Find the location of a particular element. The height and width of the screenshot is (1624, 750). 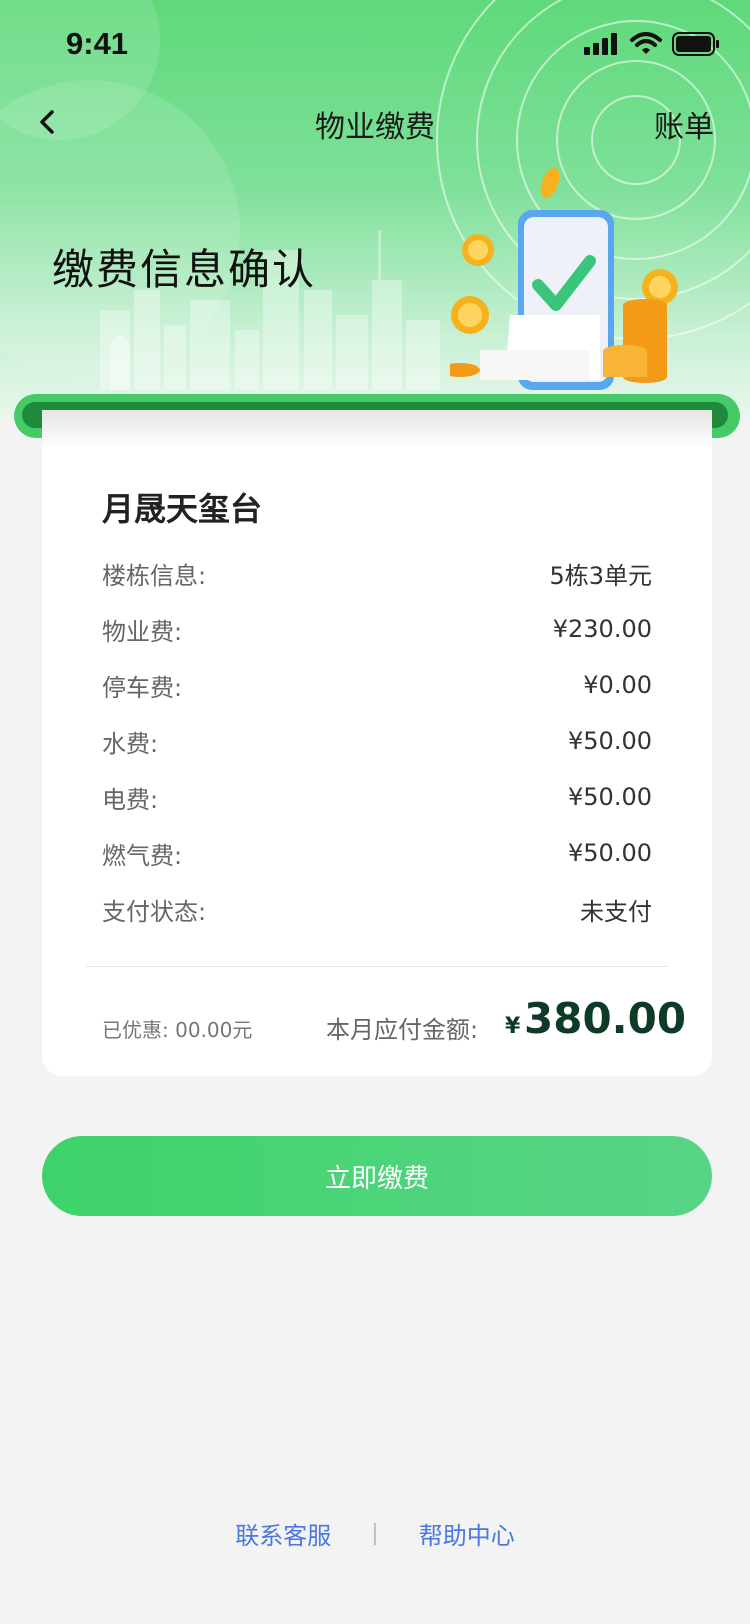

footer-links: 联系客服 | 帮助中心 is located at coordinates (375, 1533).